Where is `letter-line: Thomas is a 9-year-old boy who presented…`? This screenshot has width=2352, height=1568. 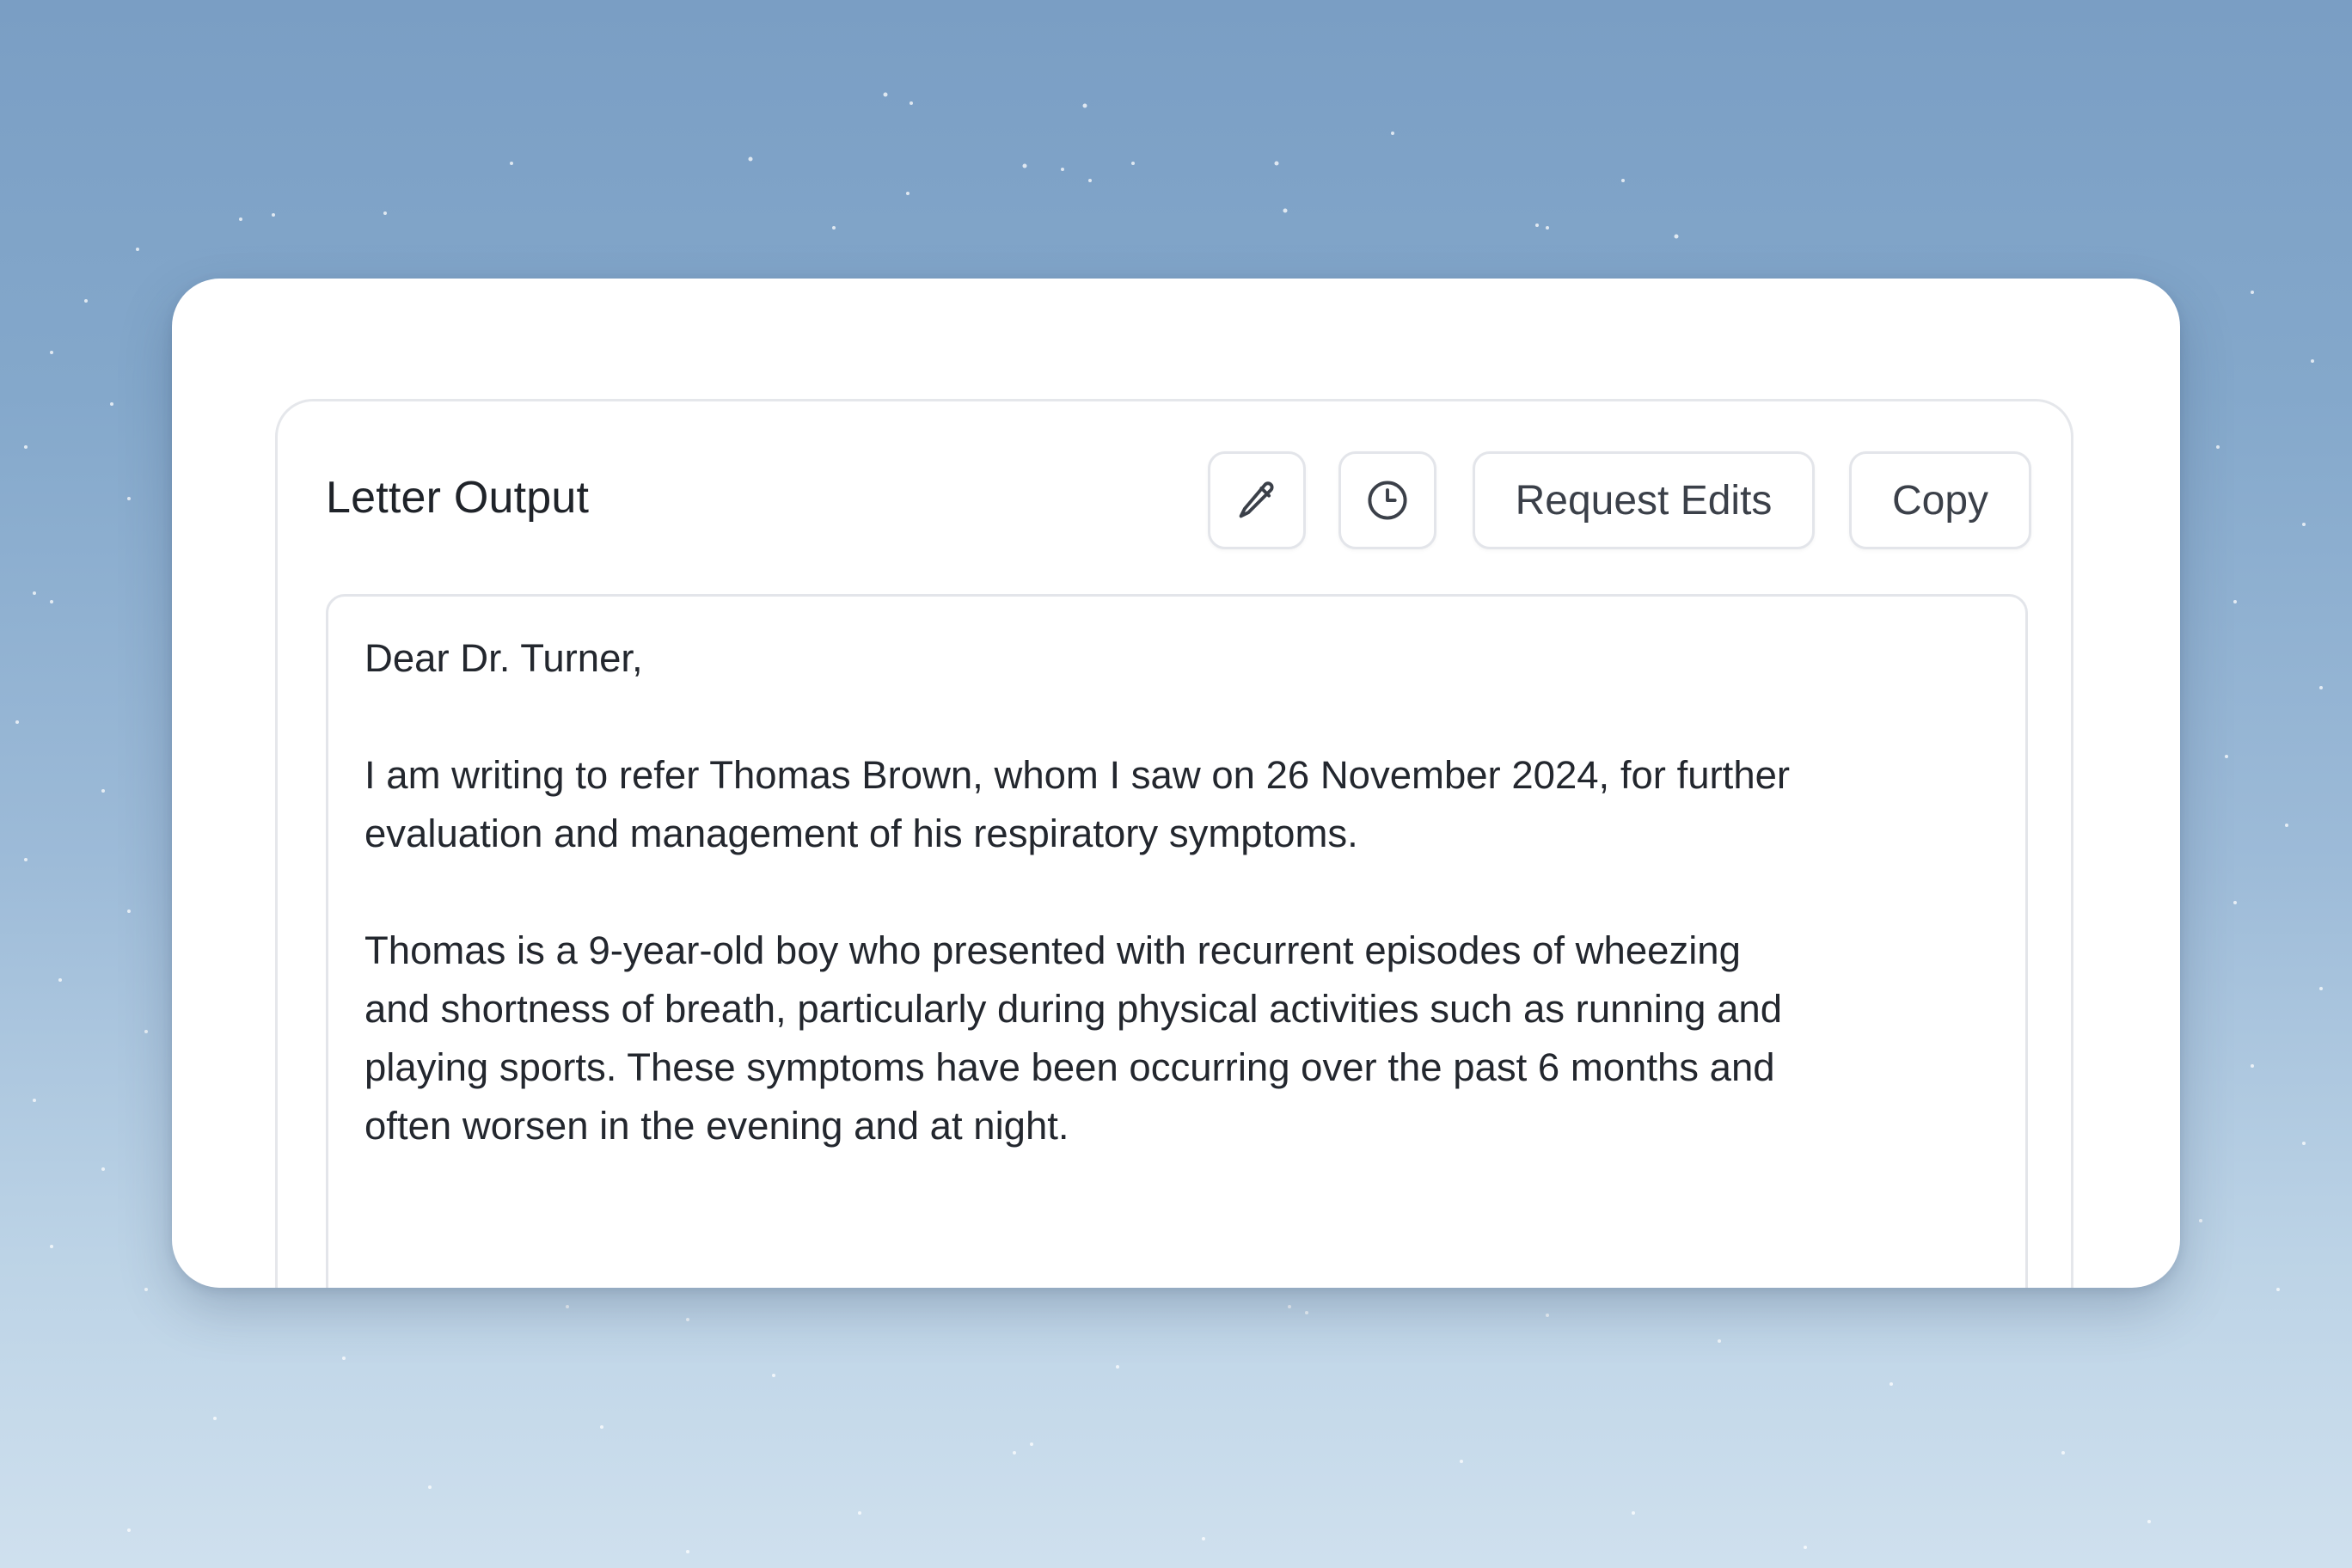 letter-line: Thomas is a 9-year-old boy who presented… is located at coordinates (1052, 950).